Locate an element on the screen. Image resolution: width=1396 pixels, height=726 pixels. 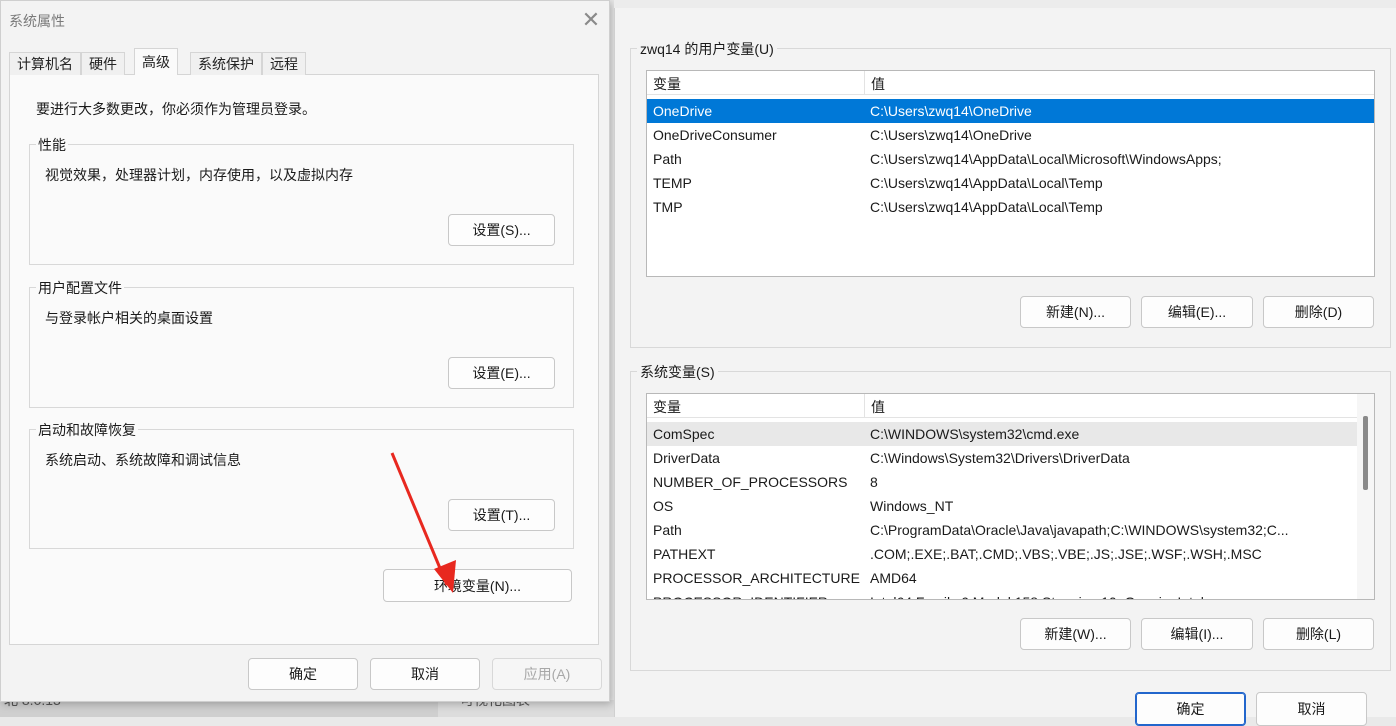
variable-name-cell: DriverData is located at coordinates (686, 458).